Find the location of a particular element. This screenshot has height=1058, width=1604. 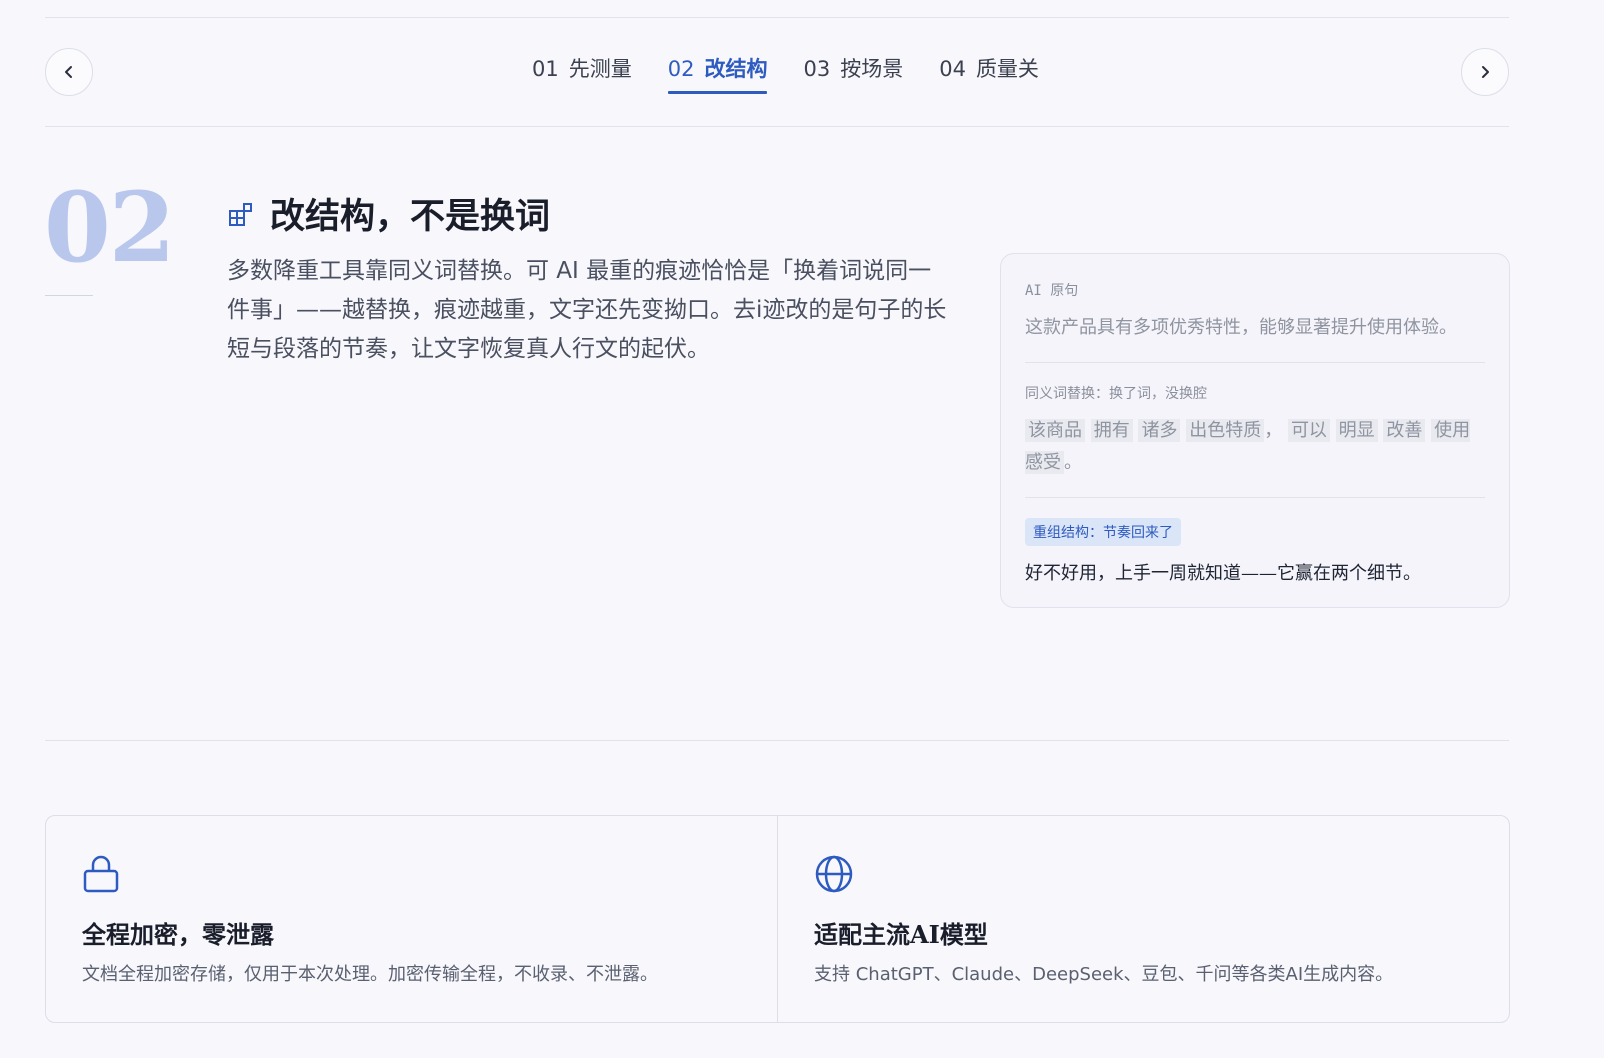

synonym-chunk: 诸多 is located at coordinates (1159, 430).